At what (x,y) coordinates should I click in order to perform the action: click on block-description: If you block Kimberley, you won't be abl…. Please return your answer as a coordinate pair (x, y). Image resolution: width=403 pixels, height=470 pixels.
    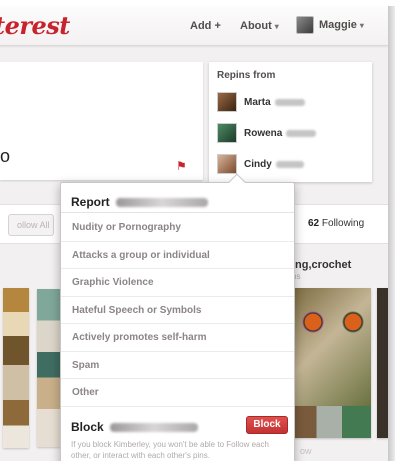
    Looking at the image, I should click on (170, 450).